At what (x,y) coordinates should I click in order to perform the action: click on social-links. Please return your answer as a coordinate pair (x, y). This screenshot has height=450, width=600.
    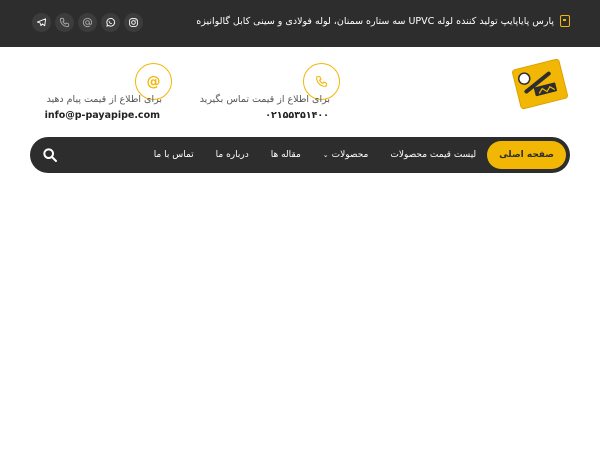
    Looking at the image, I should click on (87, 22).